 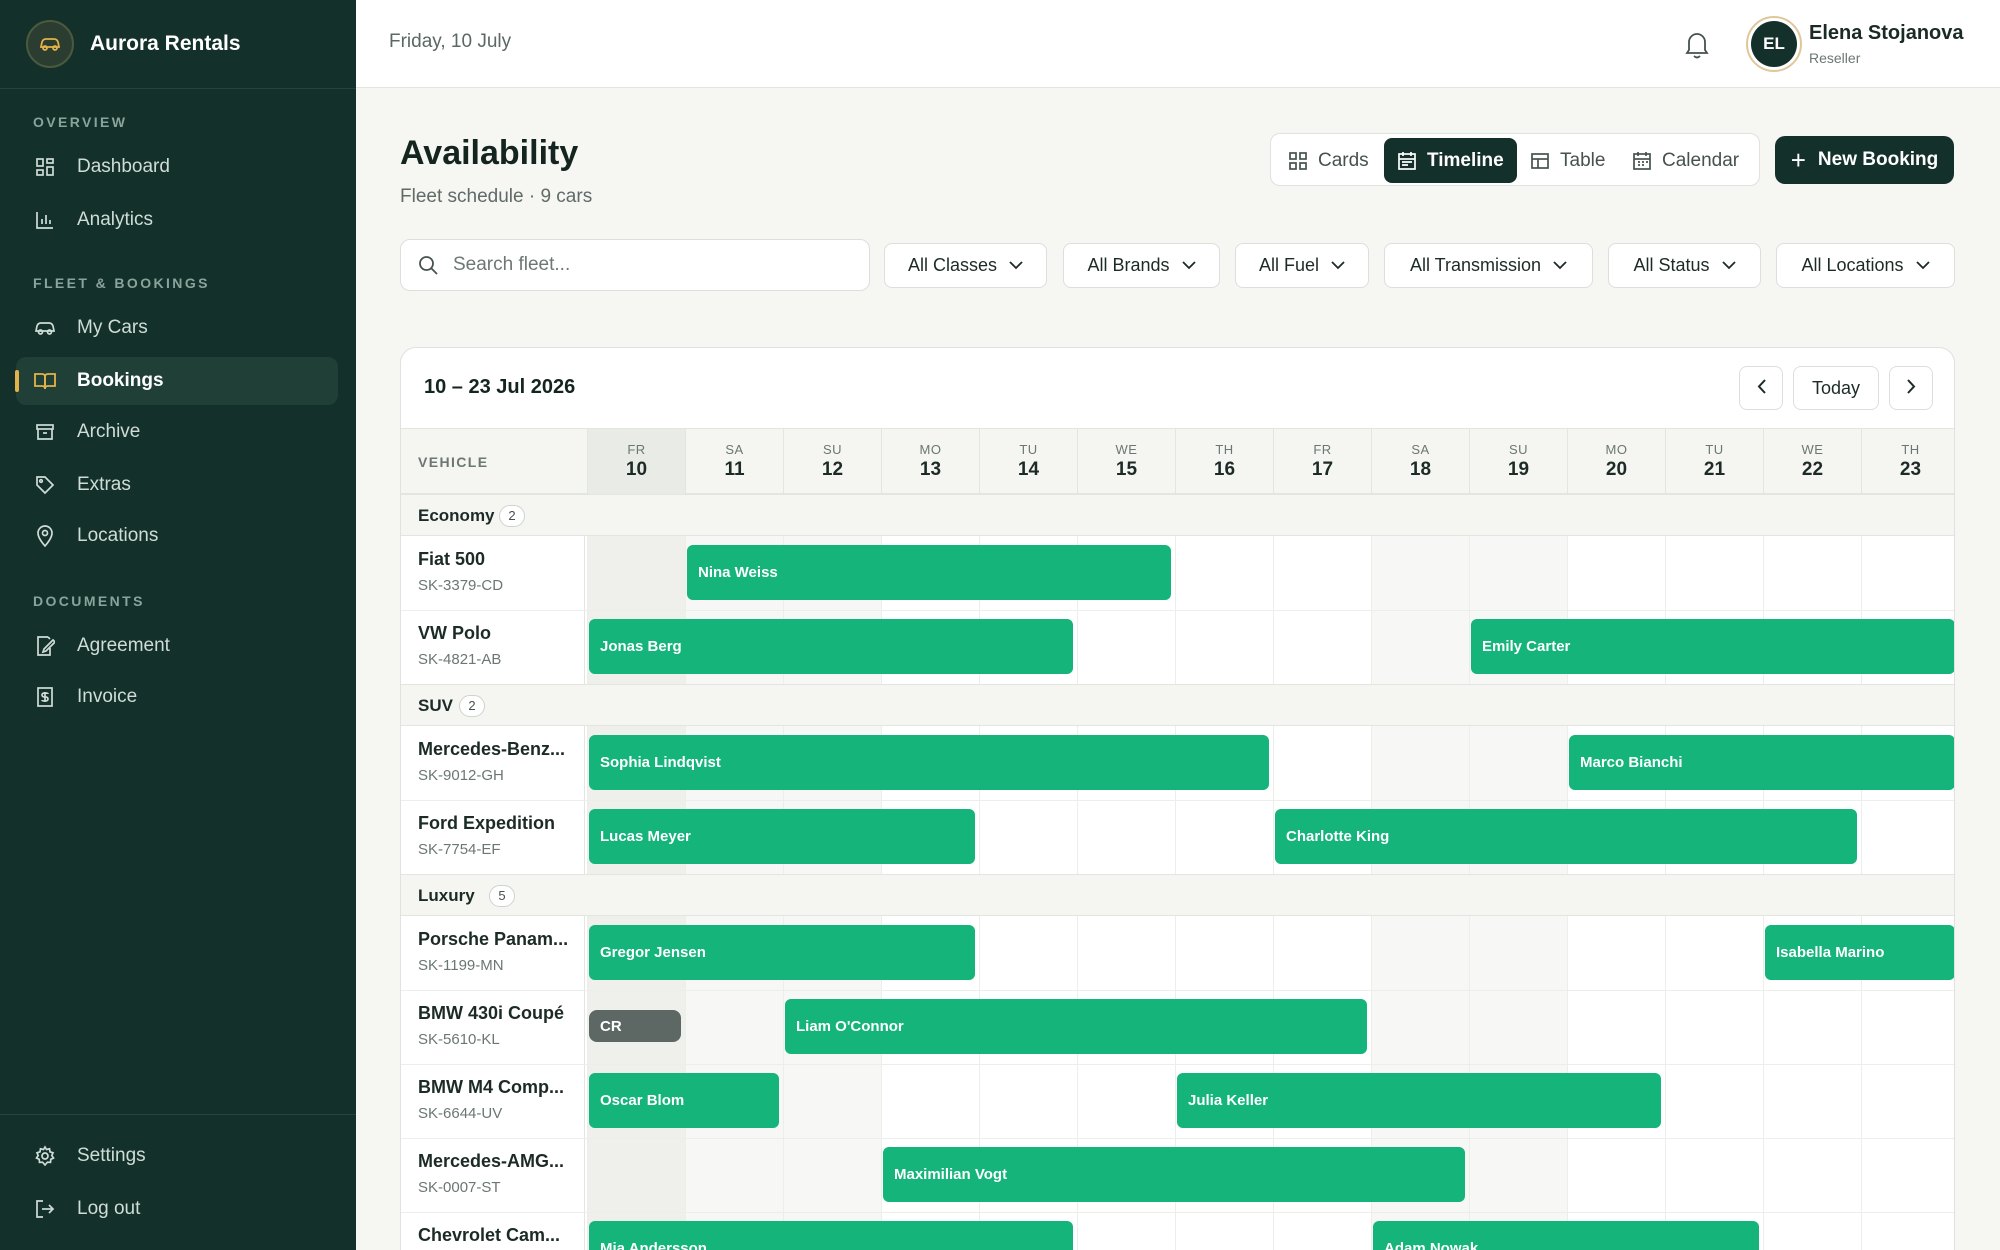 What do you see at coordinates (782, 952) in the screenshot?
I see `booking-bar: Gregor Jensen` at bounding box center [782, 952].